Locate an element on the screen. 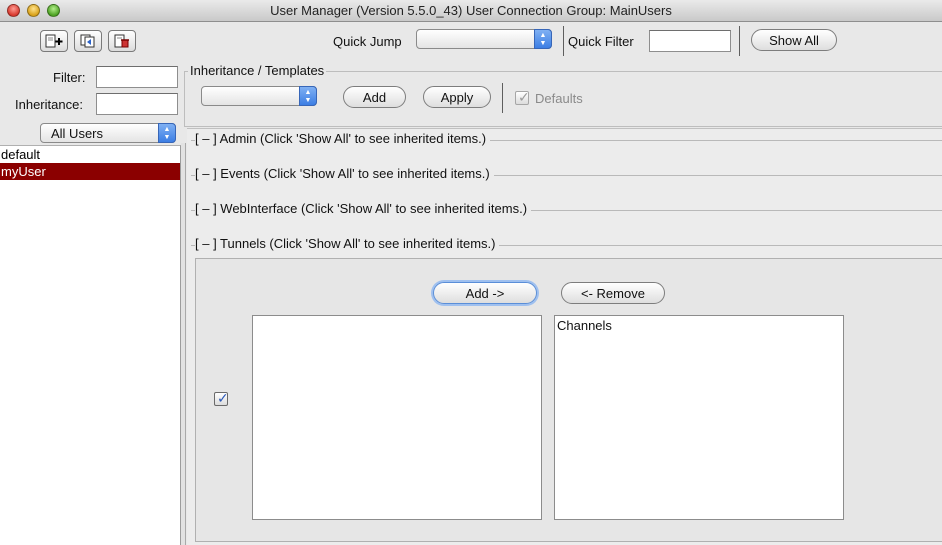 This screenshot has height=545, width=942. new-document-plus-icon is located at coordinates (54, 41).